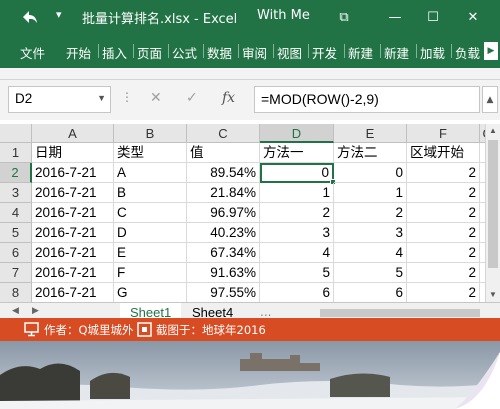 The height and width of the screenshot is (409, 500). What do you see at coordinates (223, 133) in the screenshot?
I see `column-header-c: C` at bounding box center [223, 133].